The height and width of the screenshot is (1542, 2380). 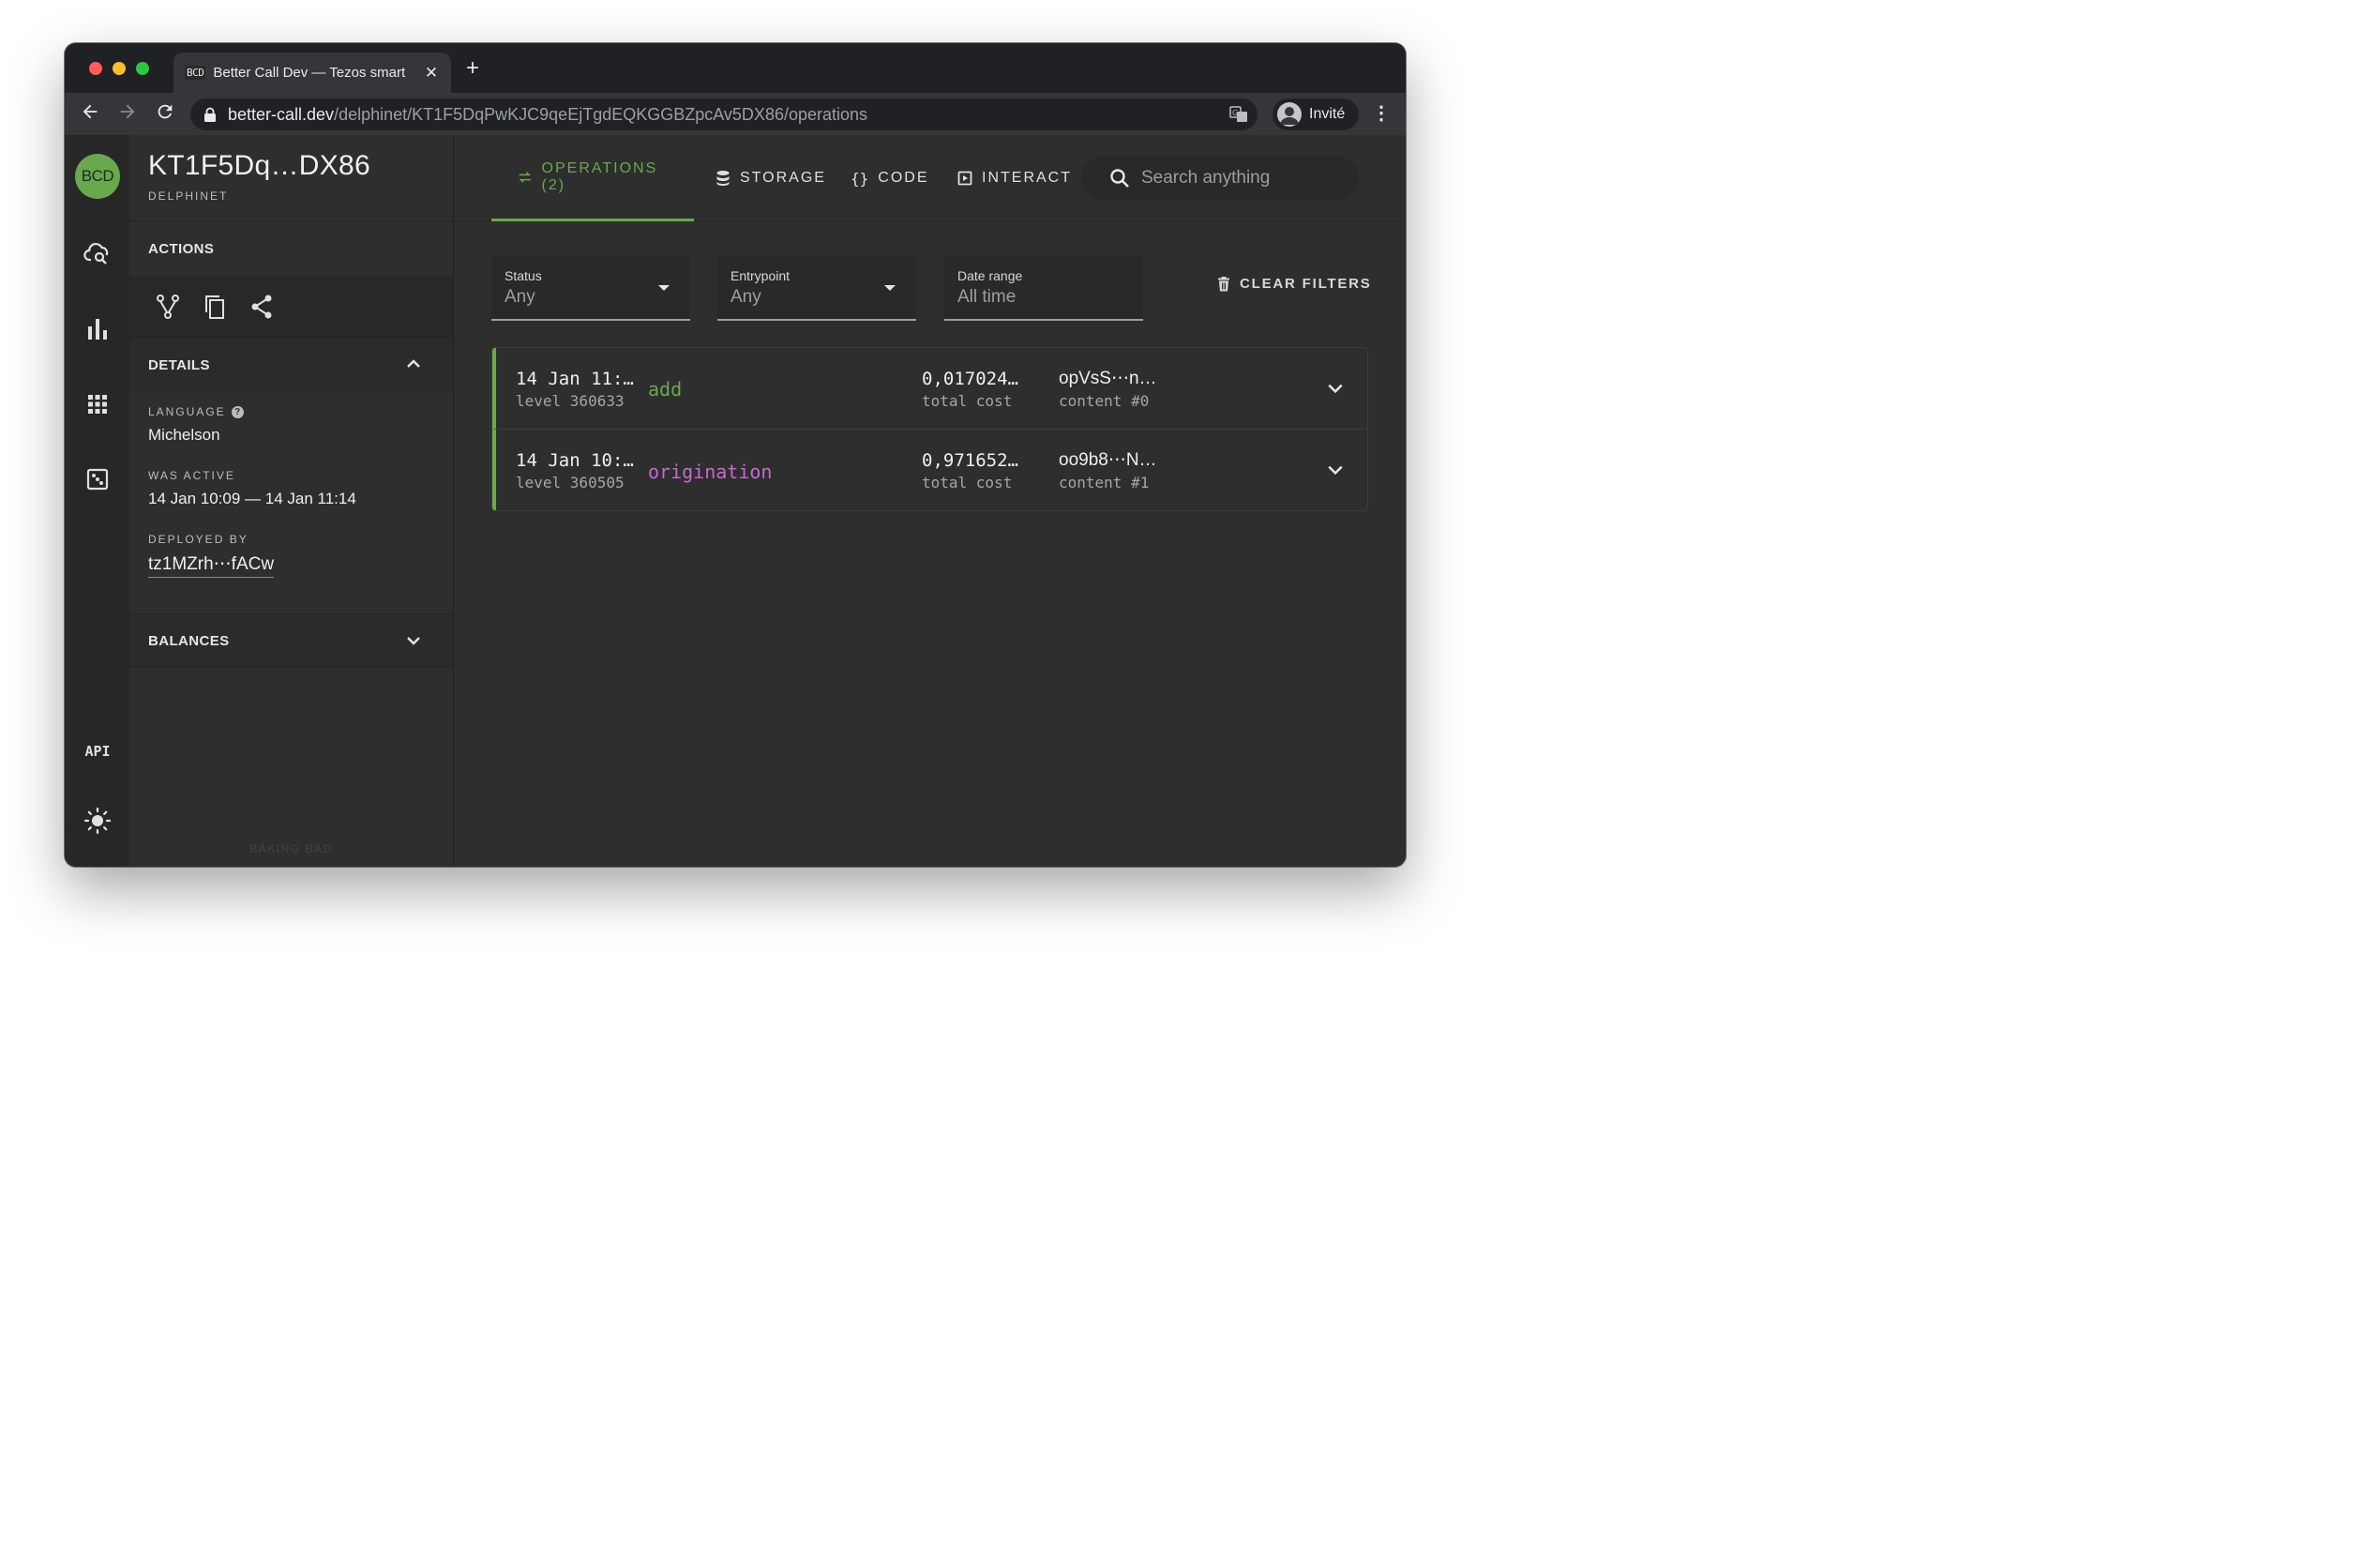 I want to click on tab-storage-label: STORAGE, so click(x=783, y=178).